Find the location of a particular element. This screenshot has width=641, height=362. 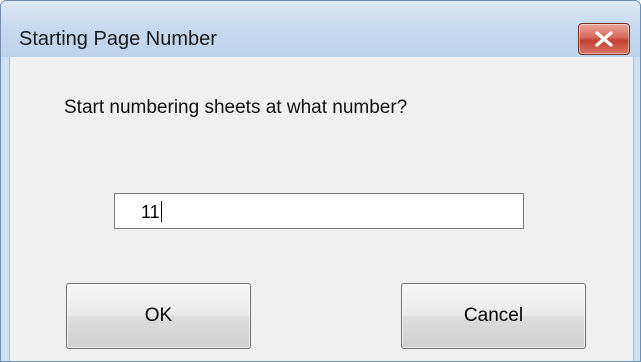

cancel-button-label: Cancel is located at coordinates (493, 315).